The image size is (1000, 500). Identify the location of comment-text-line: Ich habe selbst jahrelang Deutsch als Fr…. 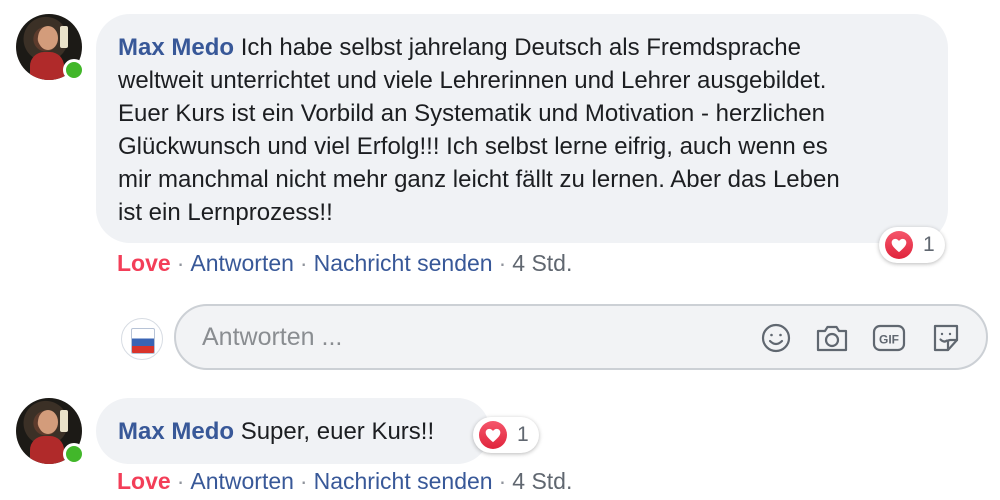
(520, 47).